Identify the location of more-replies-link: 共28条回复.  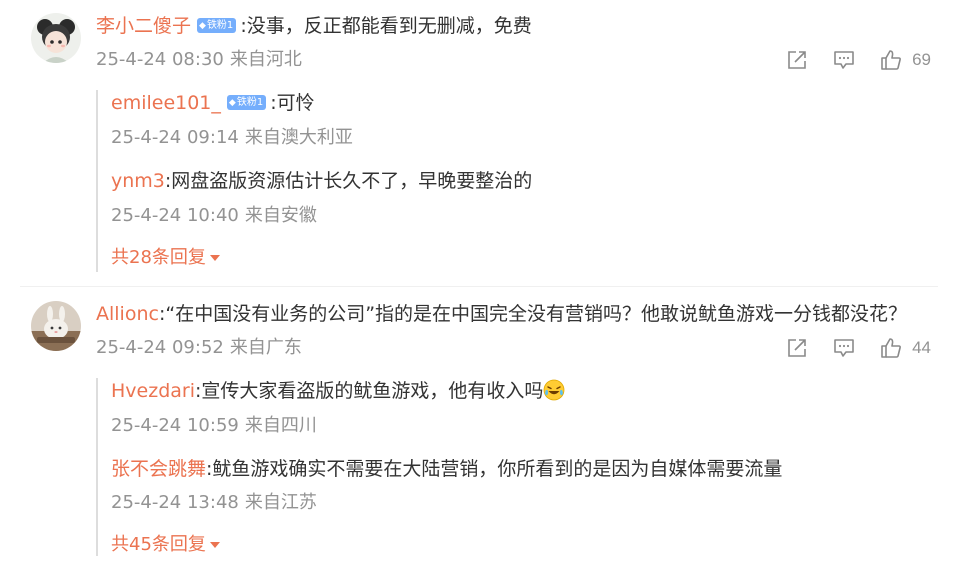
(165, 258).